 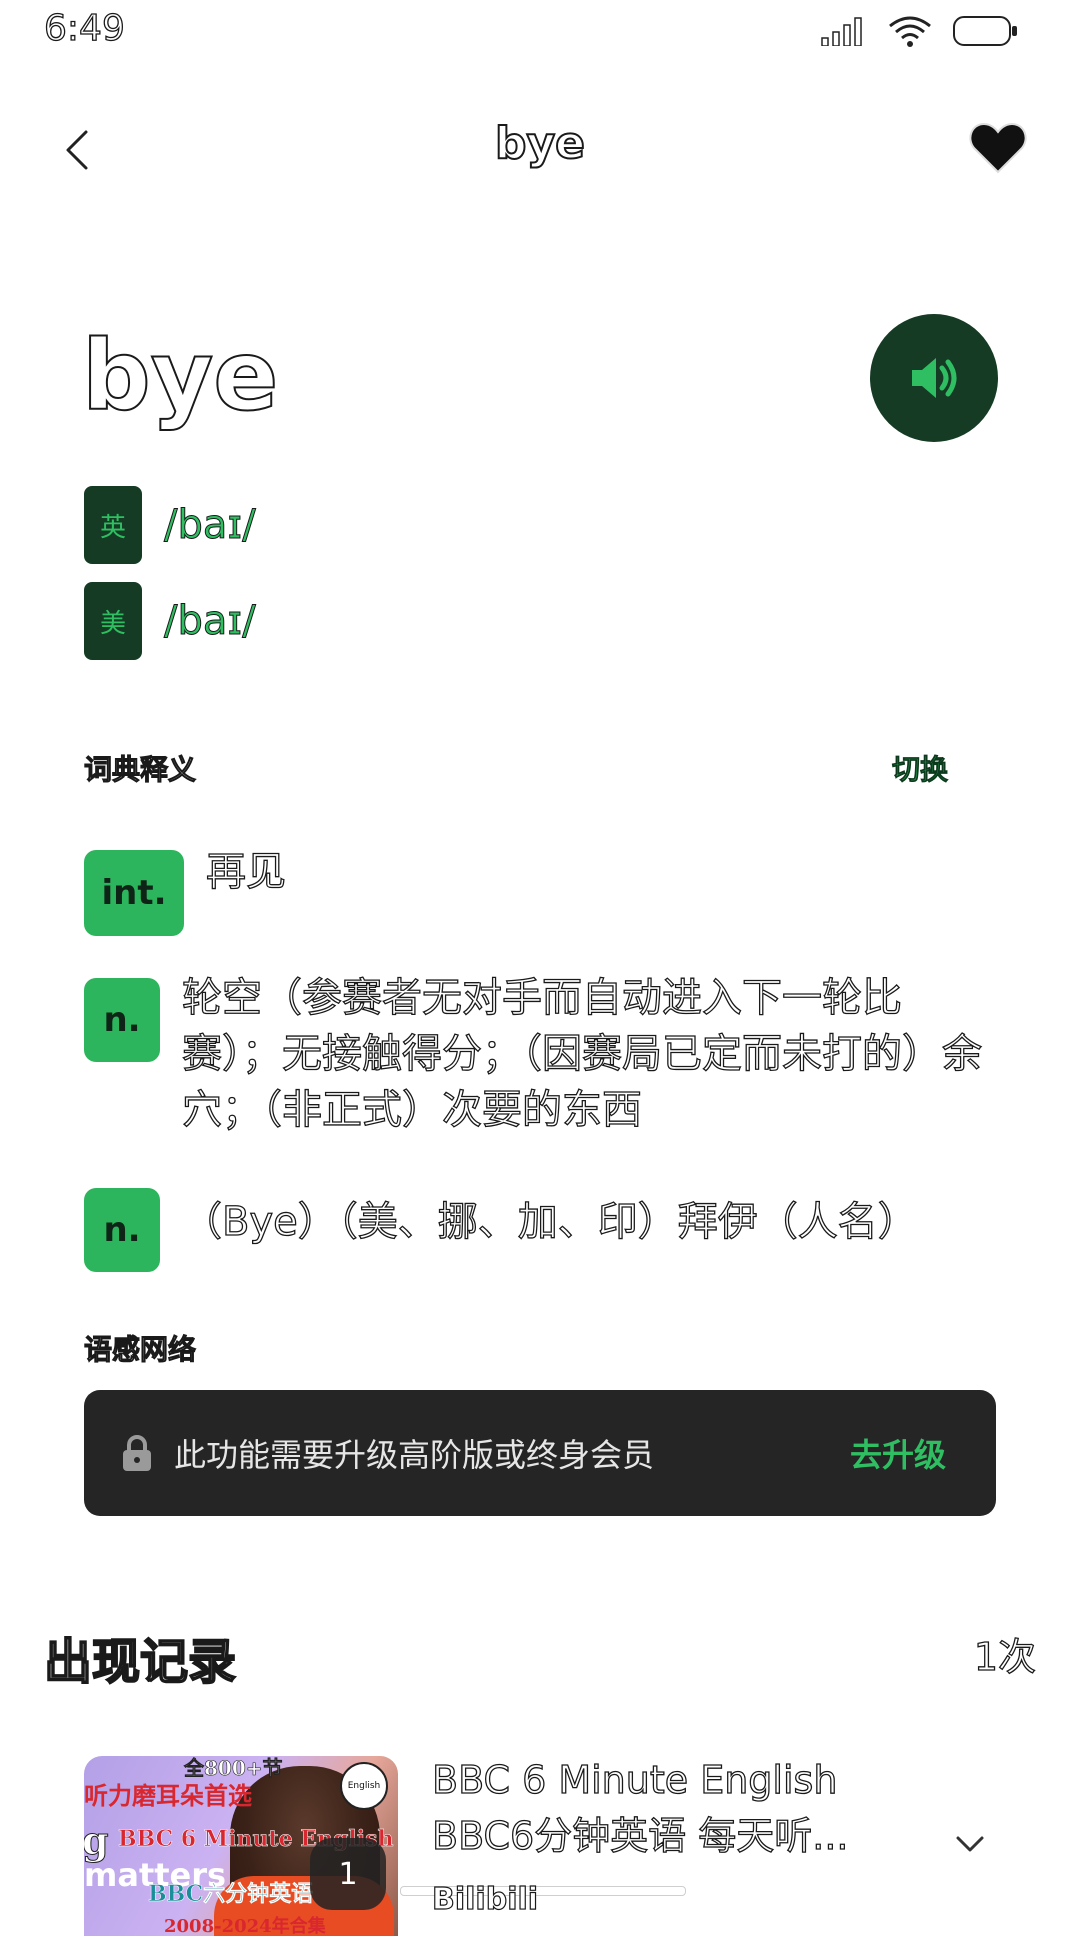 What do you see at coordinates (185, 892) in the screenshot?
I see `definition-item: int. 再见` at bounding box center [185, 892].